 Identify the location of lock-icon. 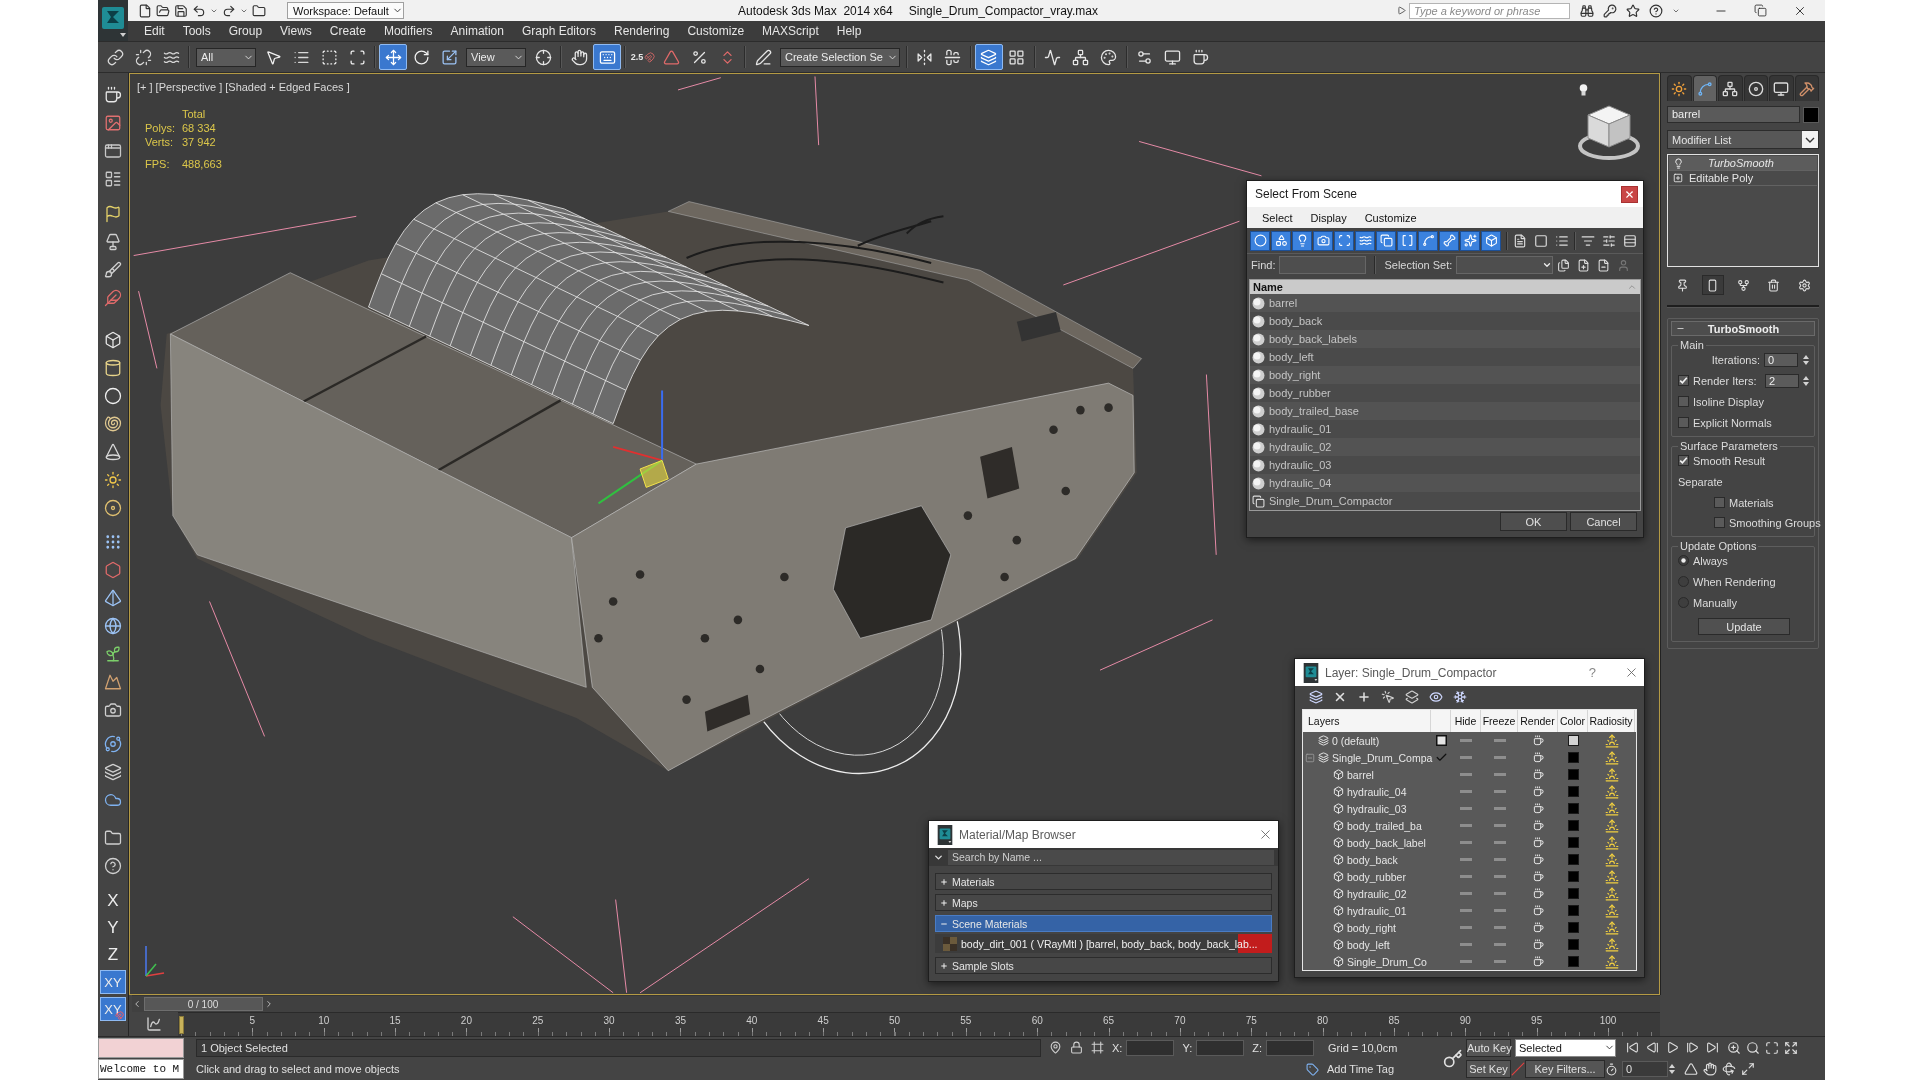
(1076, 1048).